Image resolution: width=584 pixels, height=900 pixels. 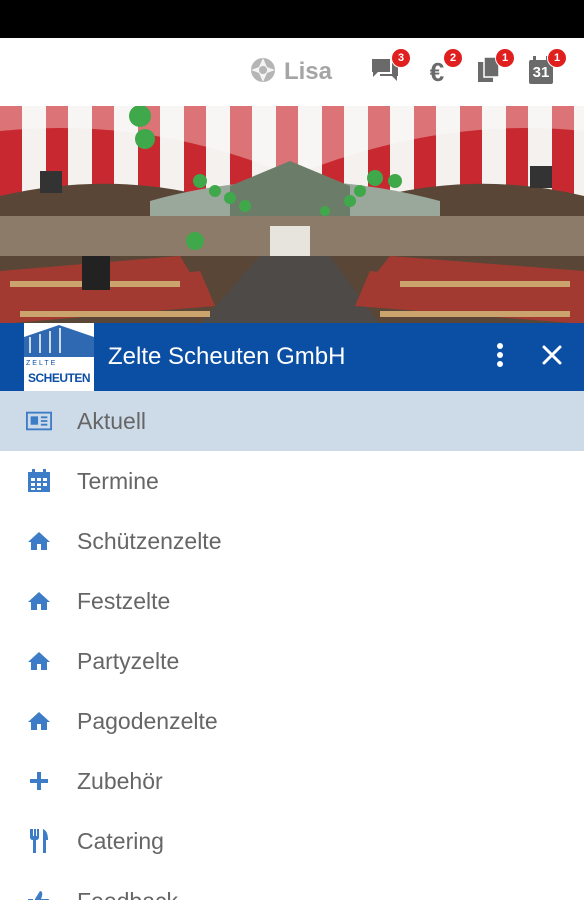 What do you see at coordinates (292, 781) in the screenshot?
I see `menu-item-zubehoer: Zubehör` at bounding box center [292, 781].